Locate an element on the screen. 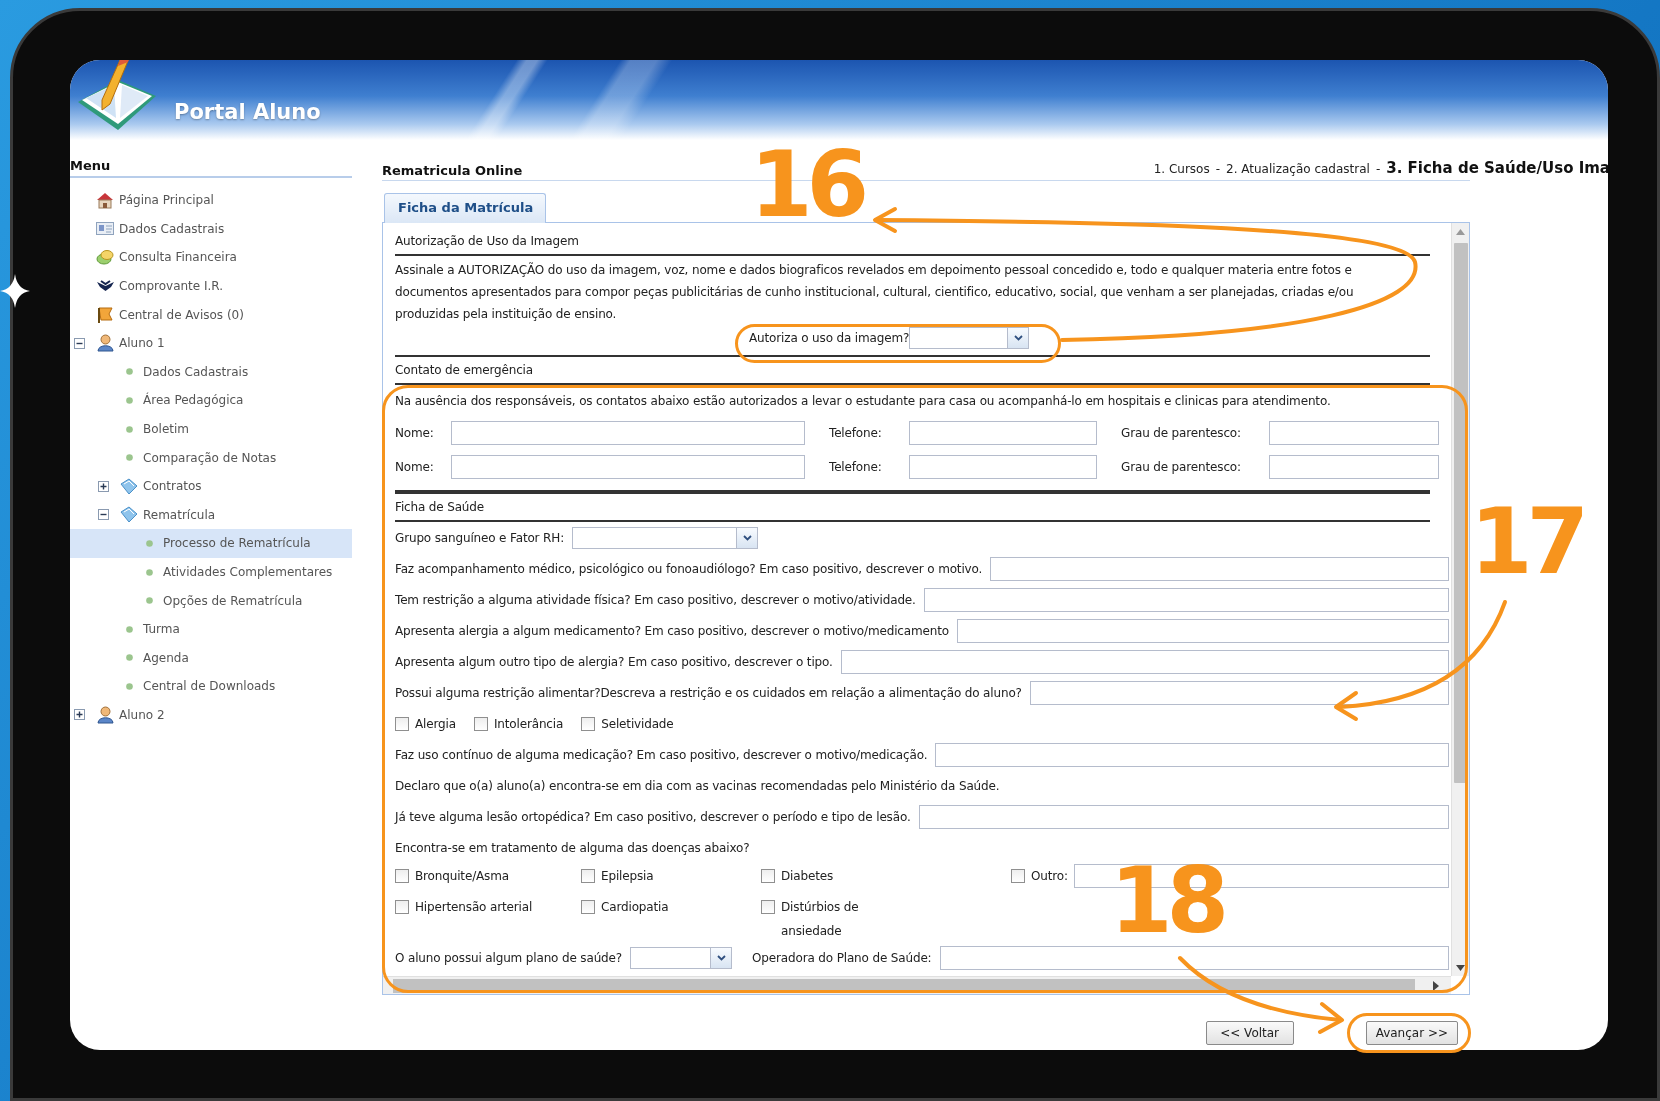 The height and width of the screenshot is (1101, 1660). field-label: O aluno possui algum plano de saúde? is located at coordinates (508, 957).